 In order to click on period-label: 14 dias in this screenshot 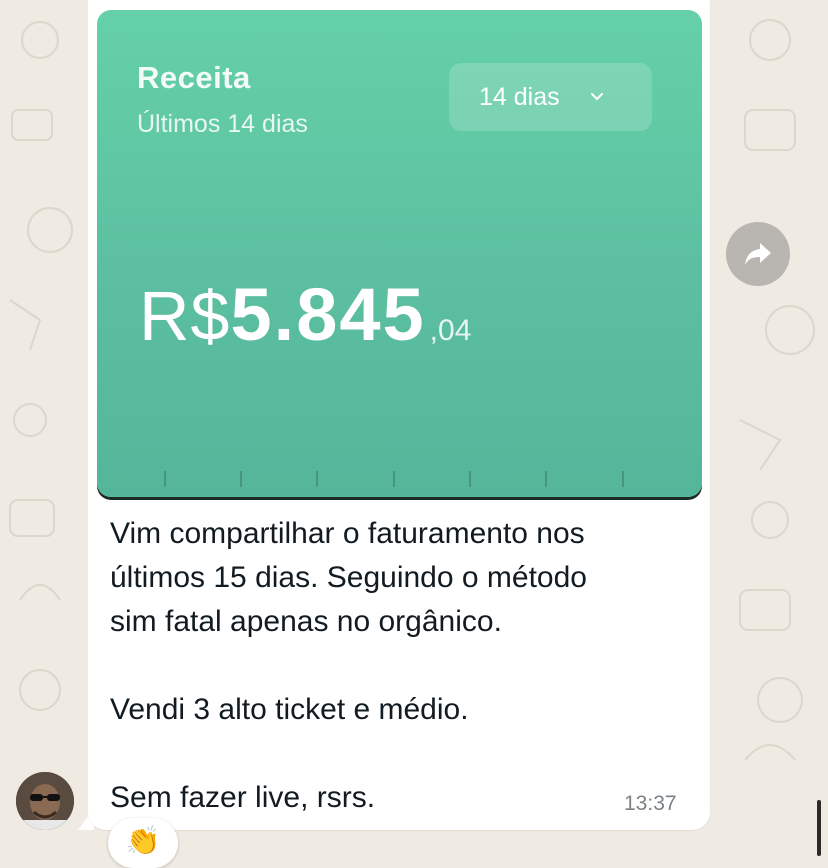, I will do `click(519, 96)`.